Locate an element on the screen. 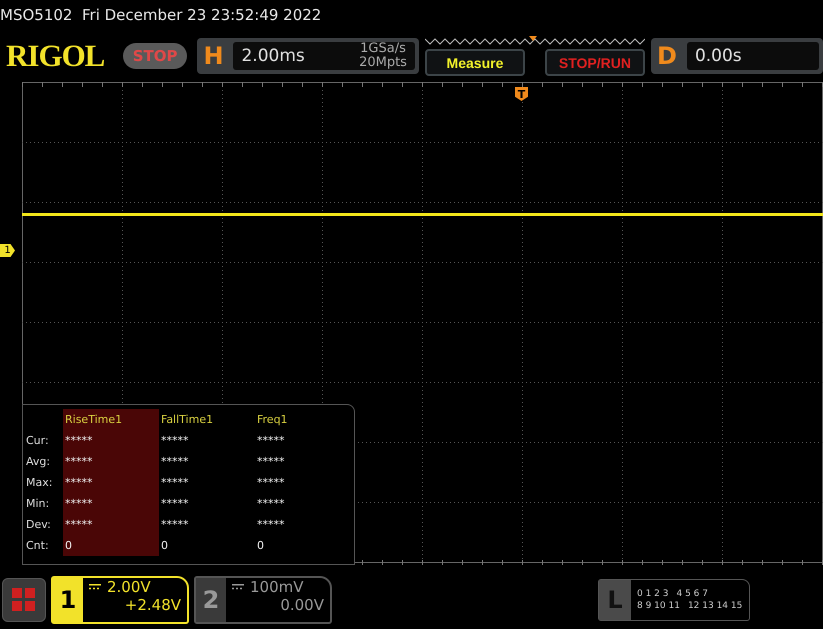 The width and height of the screenshot is (823, 629). channel-scale: 2.00V is located at coordinates (129, 587).